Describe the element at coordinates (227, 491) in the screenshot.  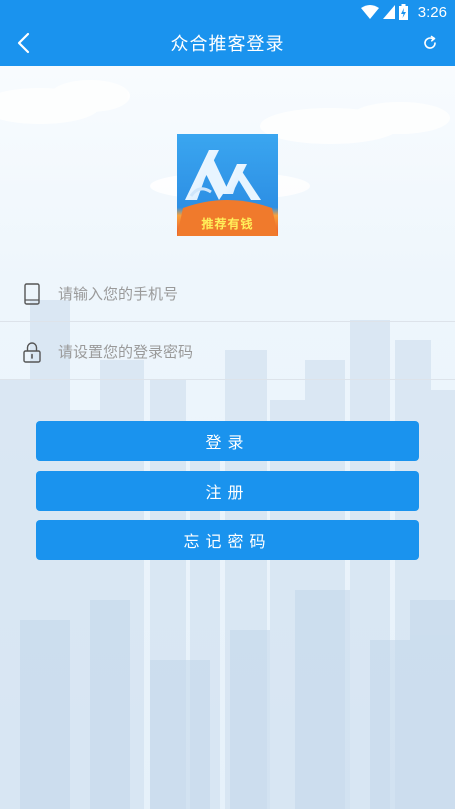
I see `register-button: 注册` at that location.